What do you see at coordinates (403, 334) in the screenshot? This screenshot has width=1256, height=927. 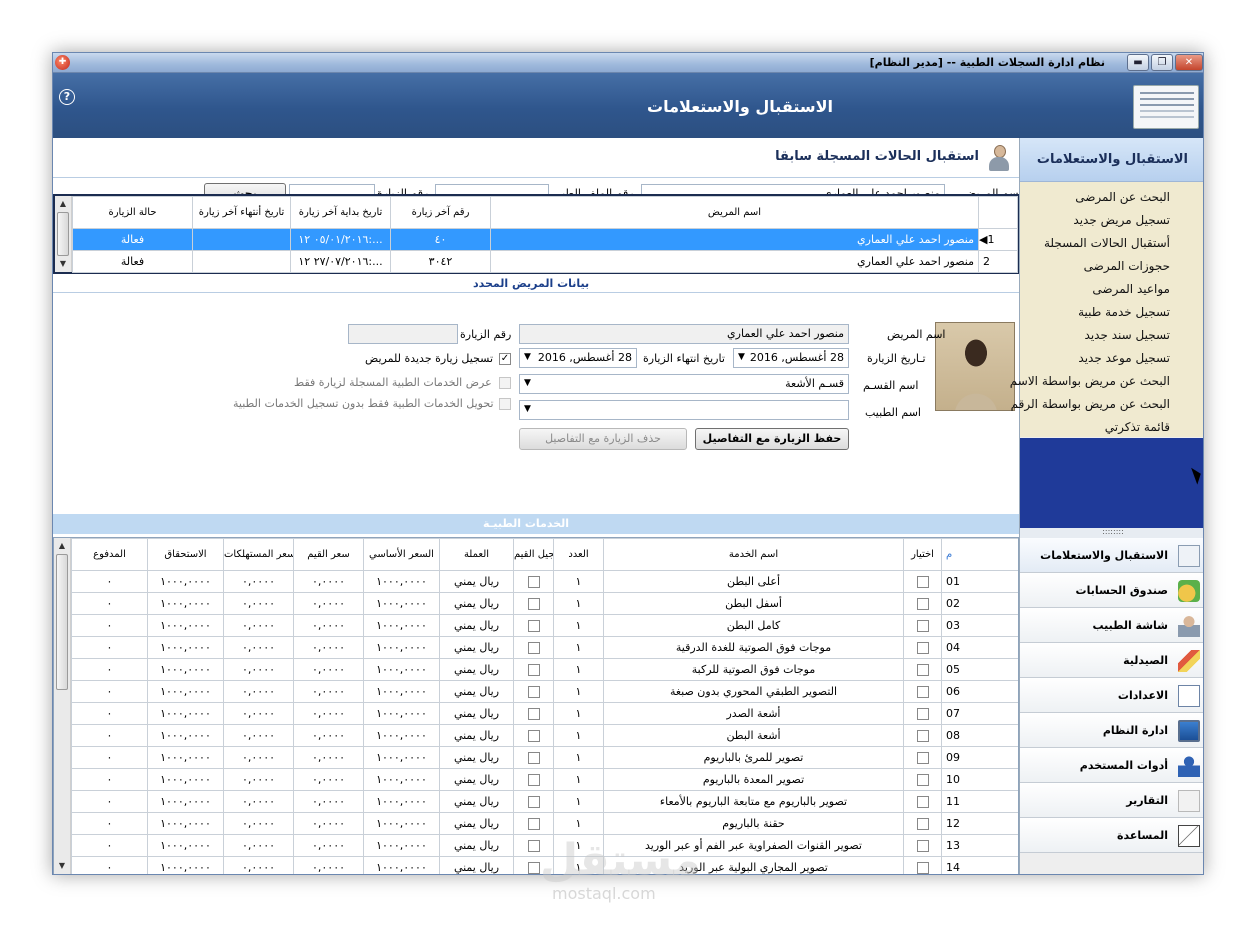 I see `detail-visit-no-field` at bounding box center [403, 334].